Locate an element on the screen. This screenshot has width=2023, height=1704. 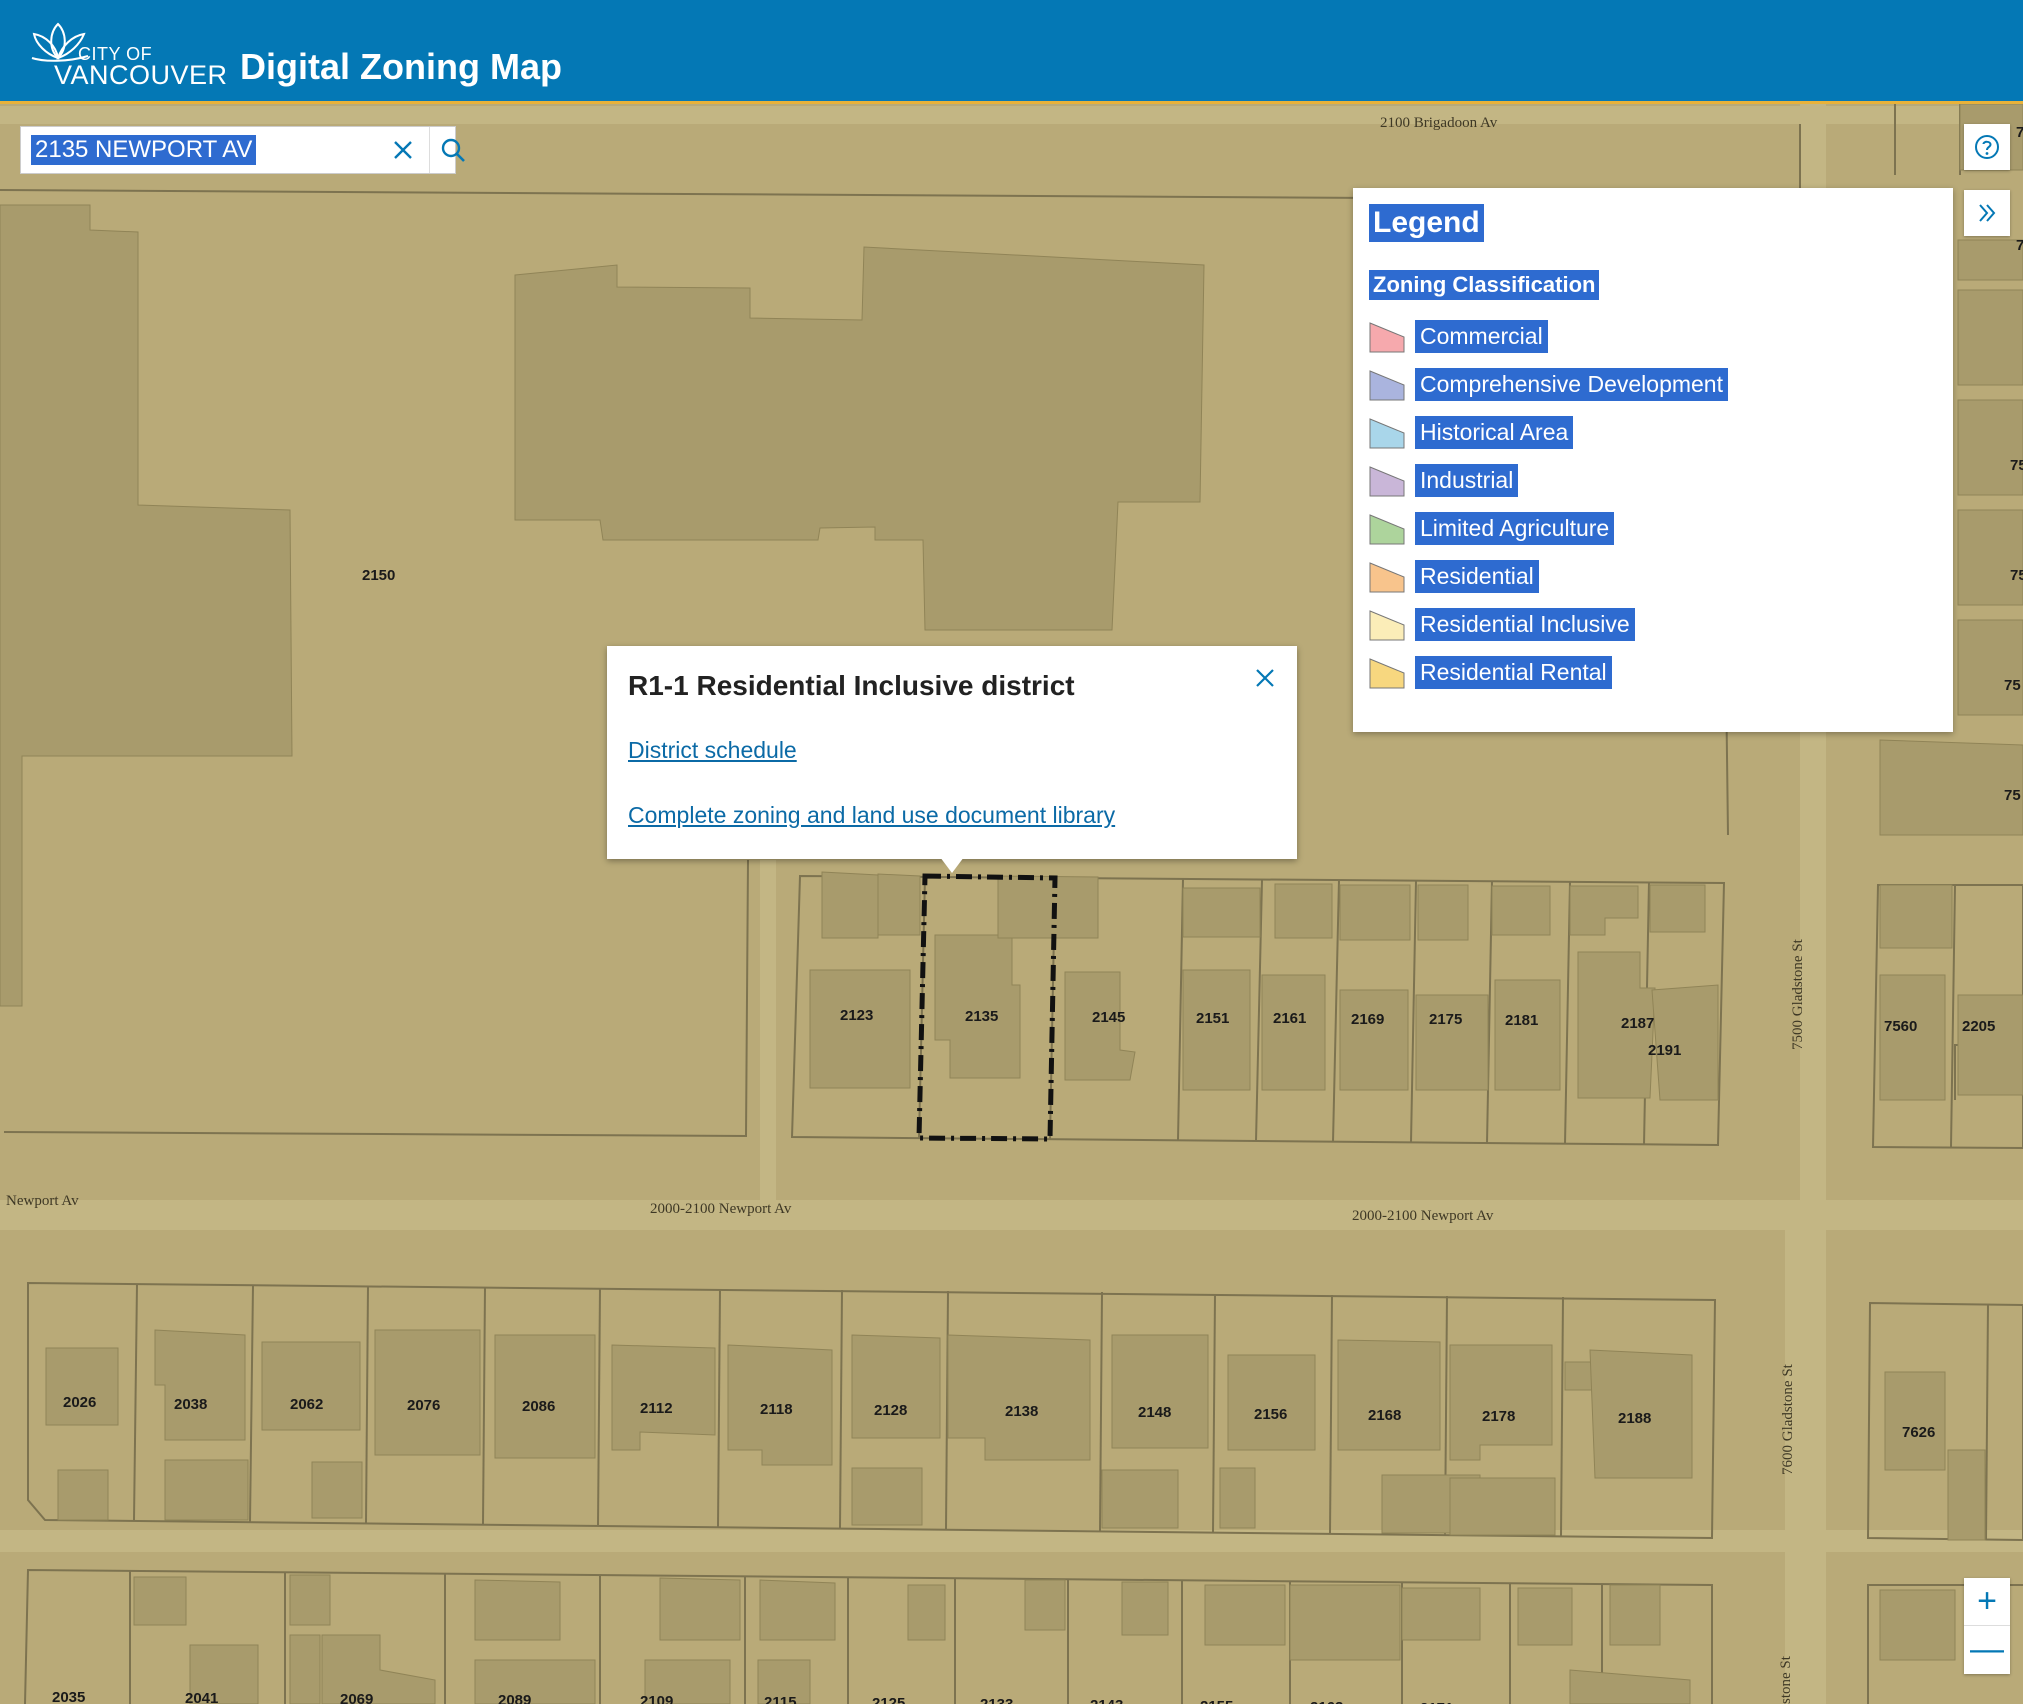
zoom-out-button: — is located at coordinates (1987, 1649).